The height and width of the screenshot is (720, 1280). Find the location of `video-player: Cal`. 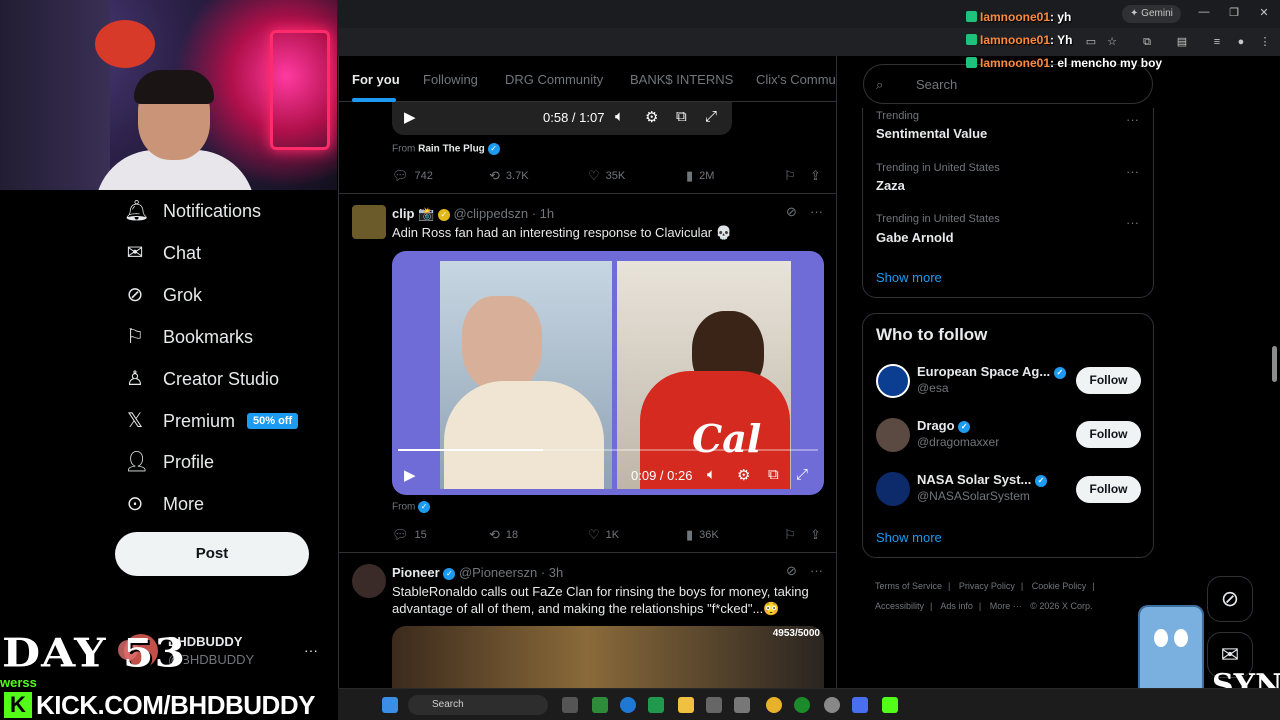

video-player: Cal is located at coordinates (608, 373).